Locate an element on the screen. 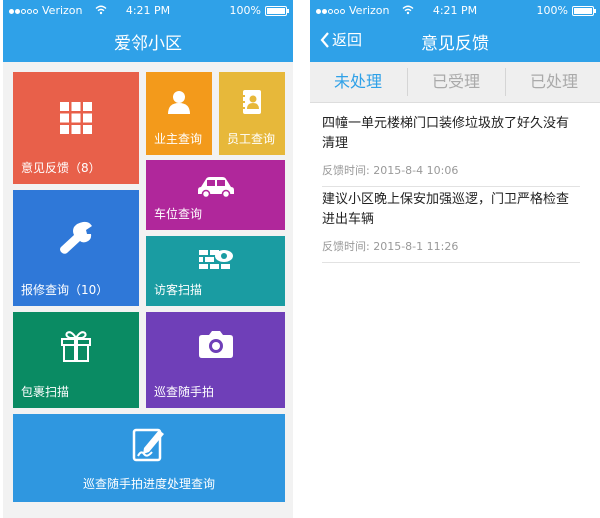 The image size is (600, 518). tile-repair-label: 报修查询（10） is located at coordinates (65, 290).